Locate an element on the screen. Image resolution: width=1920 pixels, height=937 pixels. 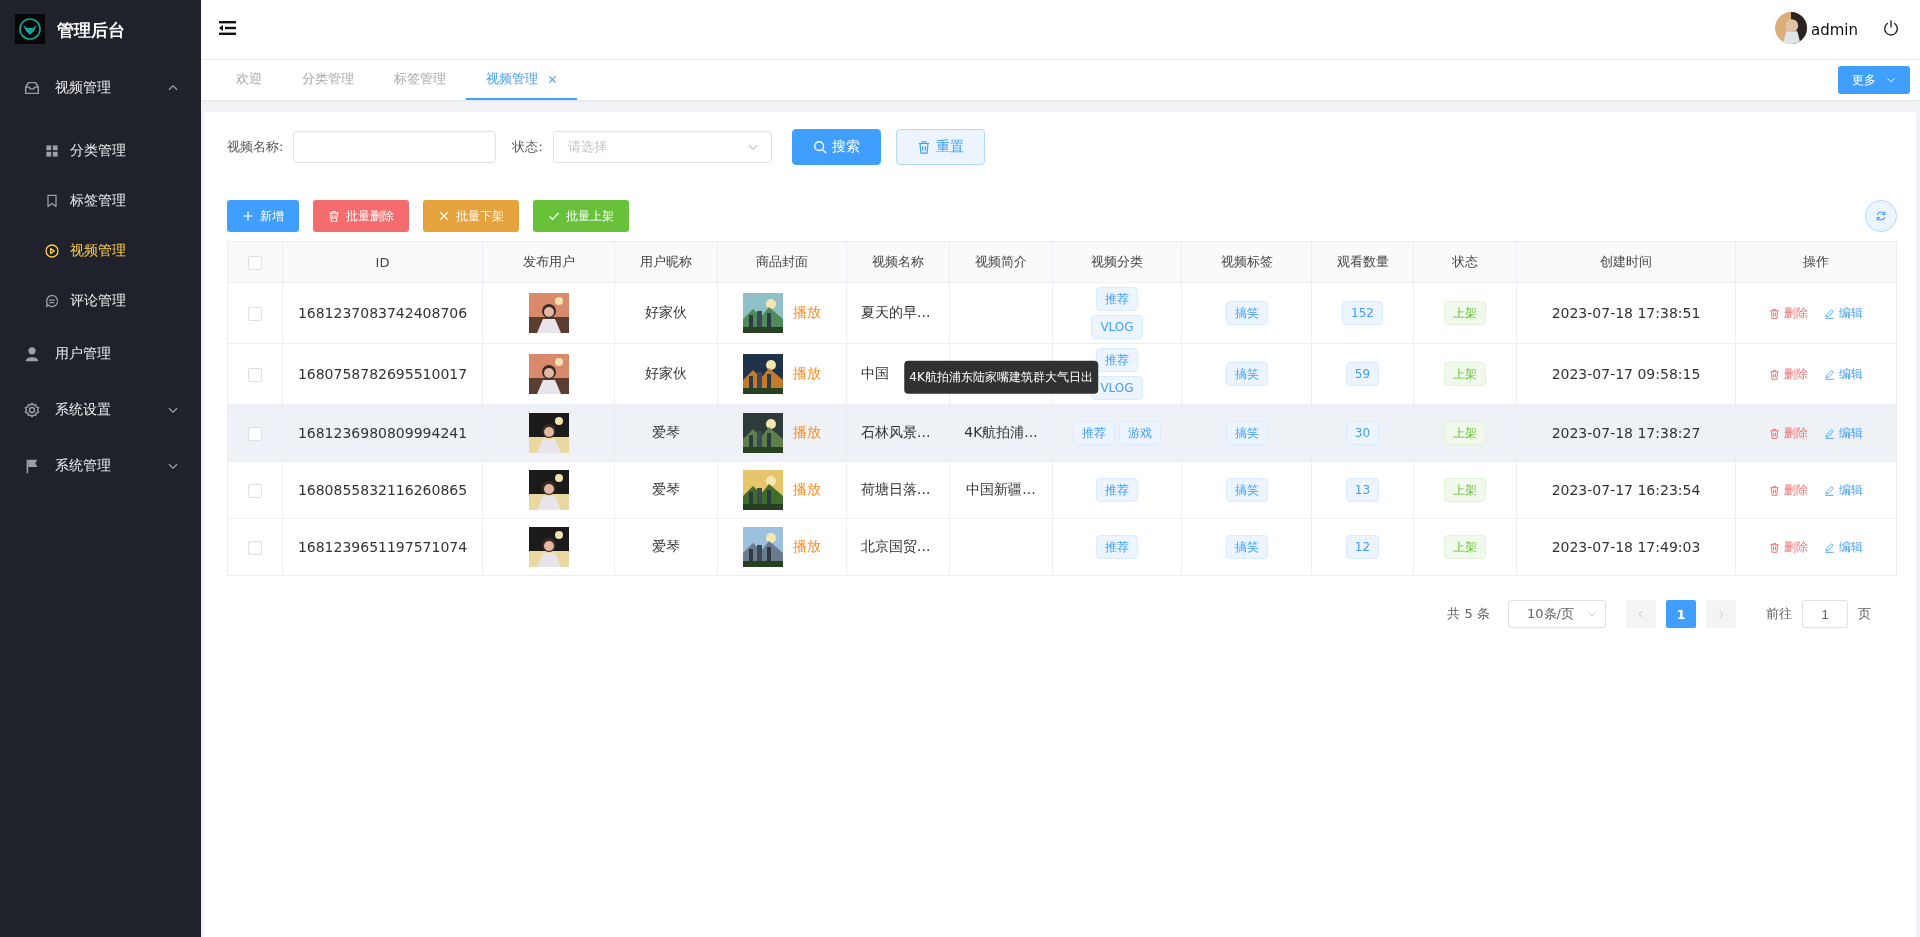
batch-list-button: 批量上架 is located at coordinates (581, 216).